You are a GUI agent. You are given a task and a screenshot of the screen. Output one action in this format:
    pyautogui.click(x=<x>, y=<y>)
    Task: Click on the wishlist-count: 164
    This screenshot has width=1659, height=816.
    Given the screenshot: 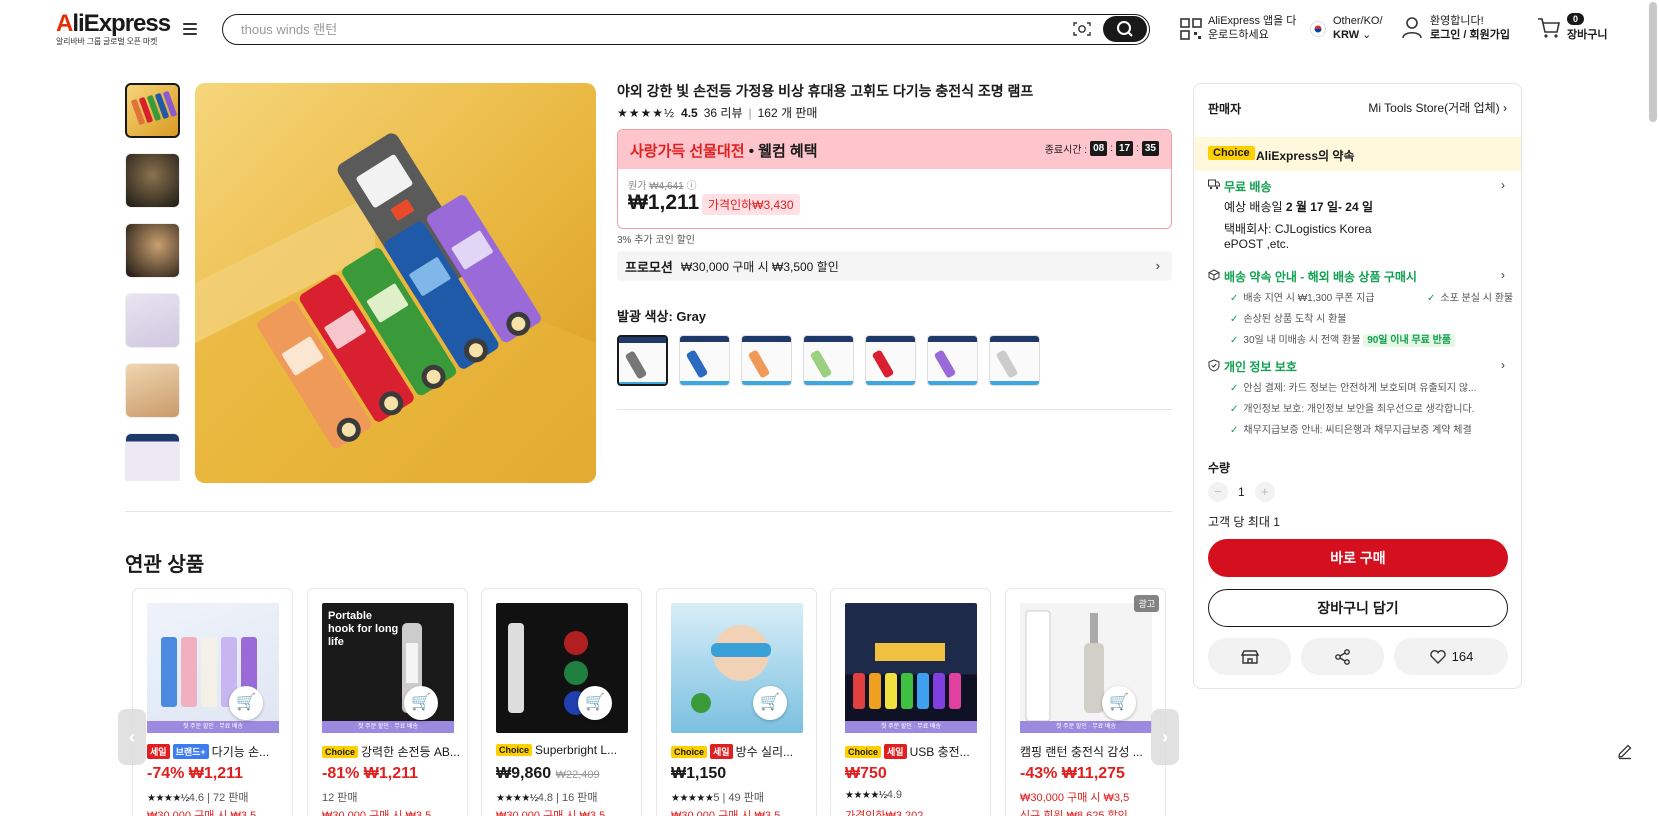 What is the action you would take?
    pyautogui.click(x=1462, y=656)
    